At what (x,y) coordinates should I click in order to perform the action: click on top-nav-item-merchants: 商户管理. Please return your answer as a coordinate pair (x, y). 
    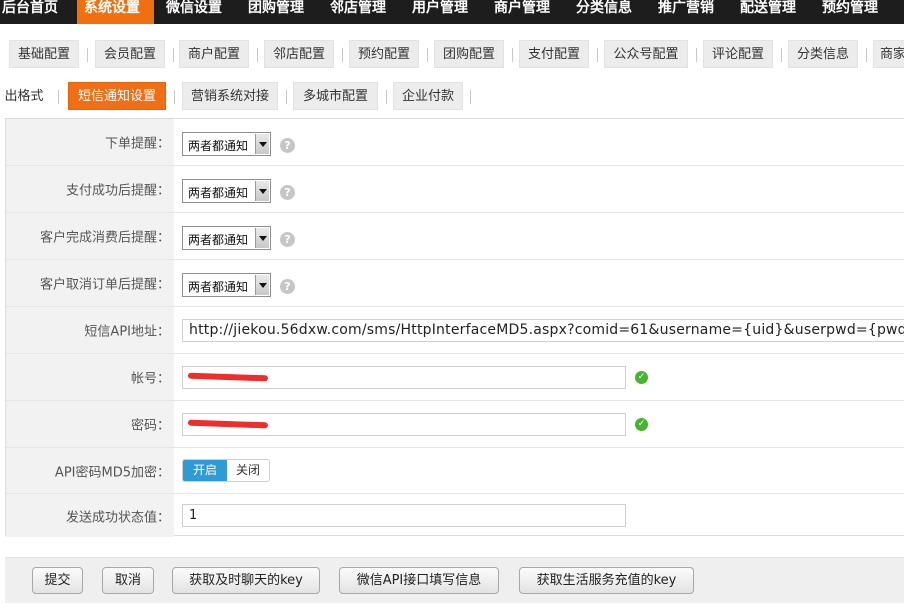
    Looking at the image, I should click on (527, 12).